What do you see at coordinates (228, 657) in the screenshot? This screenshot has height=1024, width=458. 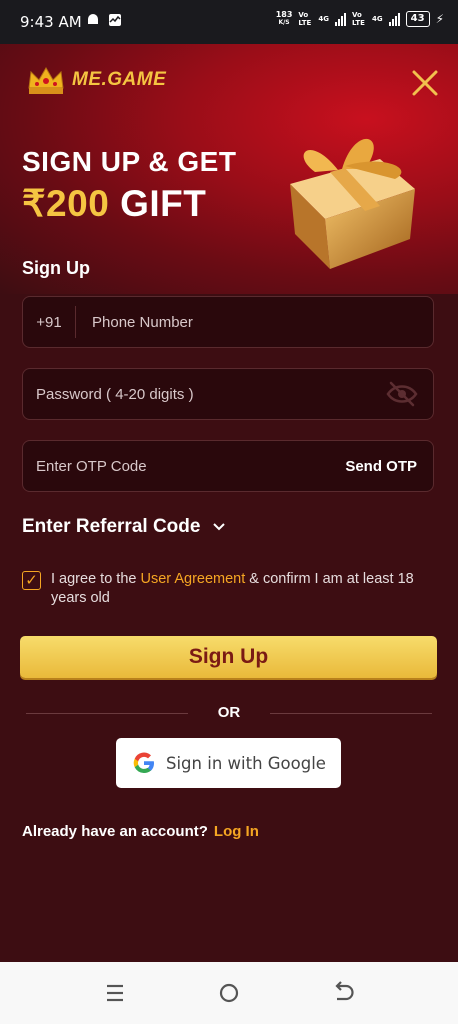 I see `signup-button: Sign Up` at bounding box center [228, 657].